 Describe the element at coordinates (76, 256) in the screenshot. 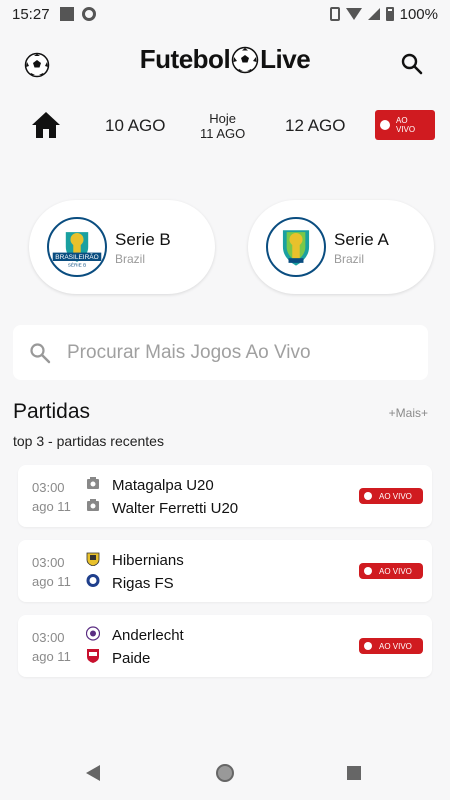

I see `svg-text: BRASILEIRÃO` at that location.